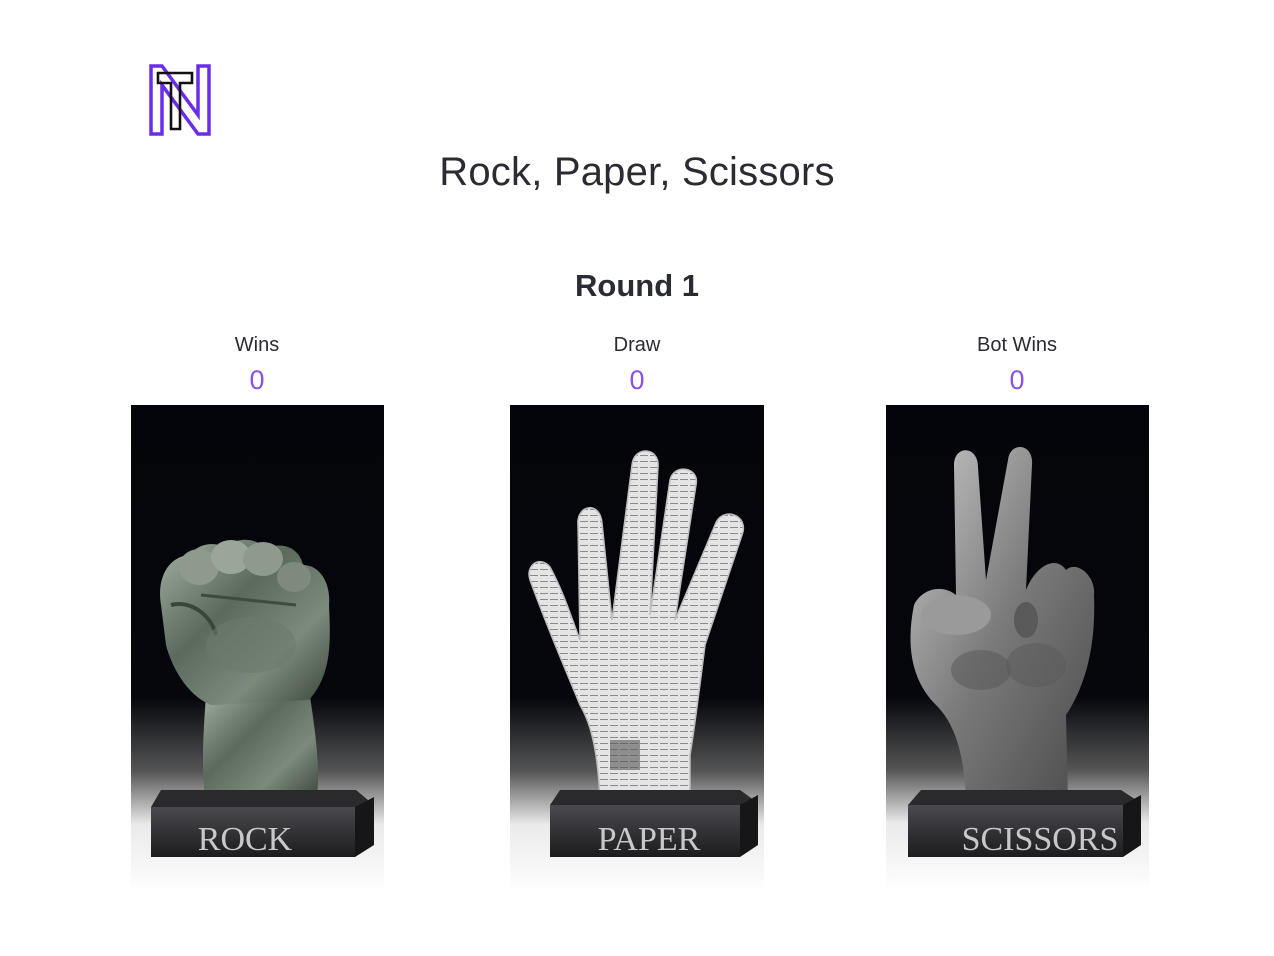 The height and width of the screenshot is (956, 1274). Describe the element at coordinates (1040, 839) in the screenshot. I see `scissors-label: SCISSORS` at that location.